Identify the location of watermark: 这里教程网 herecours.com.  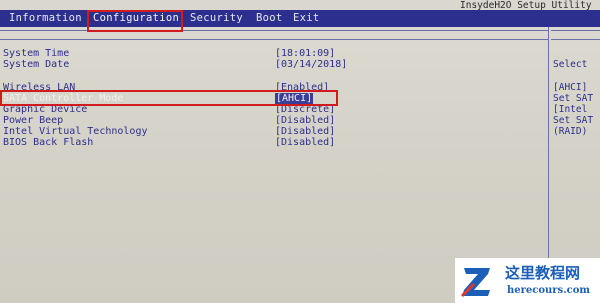
(527, 280).